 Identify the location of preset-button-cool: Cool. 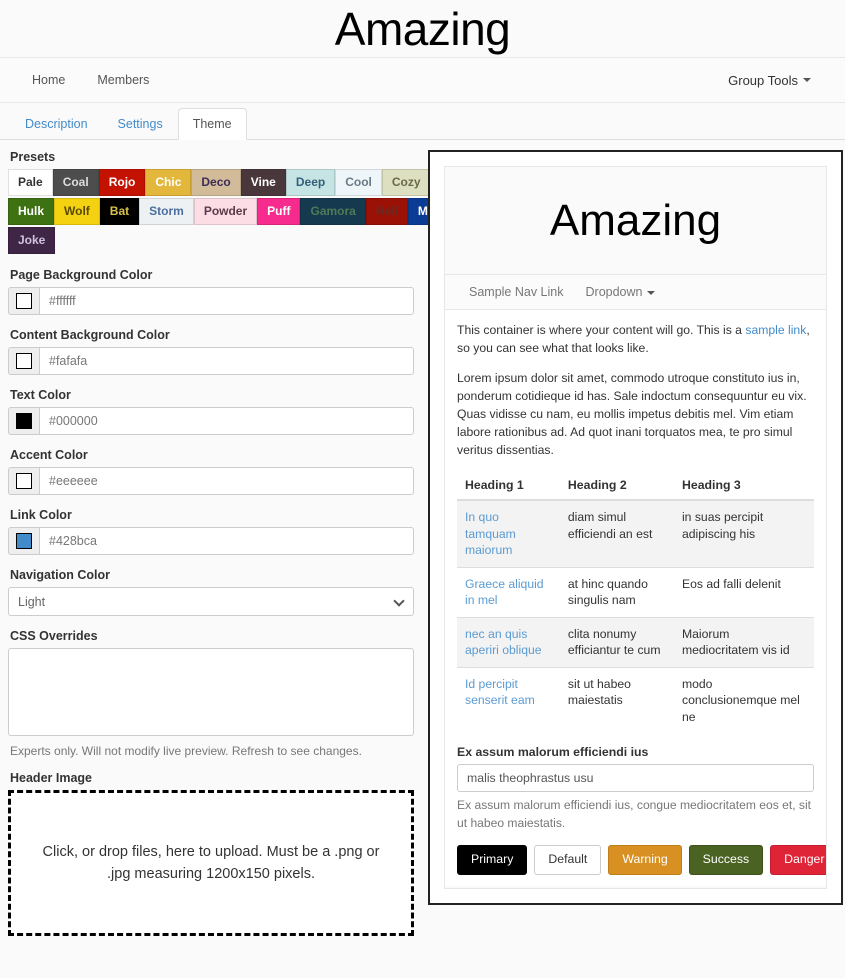
(358, 182).